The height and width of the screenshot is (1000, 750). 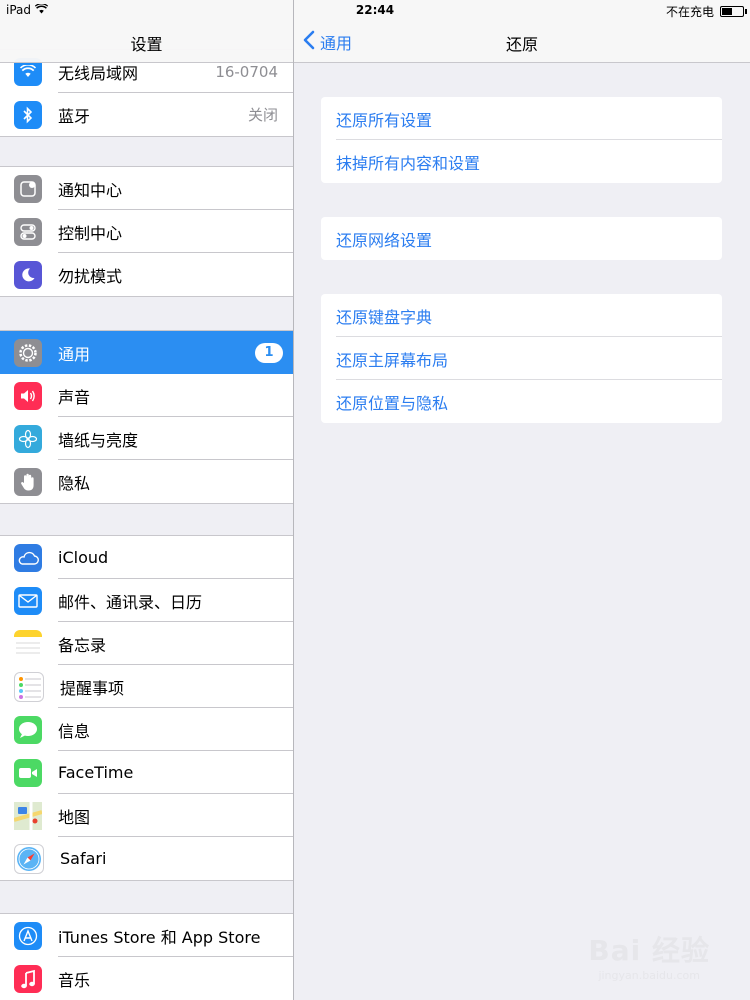 I want to click on app-store-icon, so click(x=28, y=935).